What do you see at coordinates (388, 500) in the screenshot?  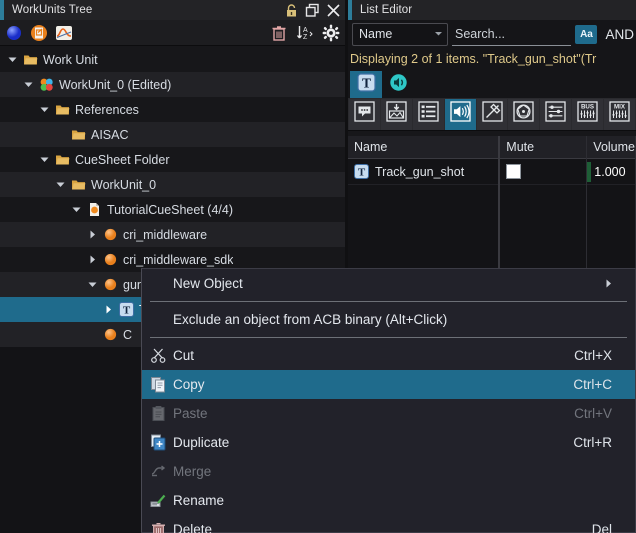 I see `menu-item-rename: Rename` at bounding box center [388, 500].